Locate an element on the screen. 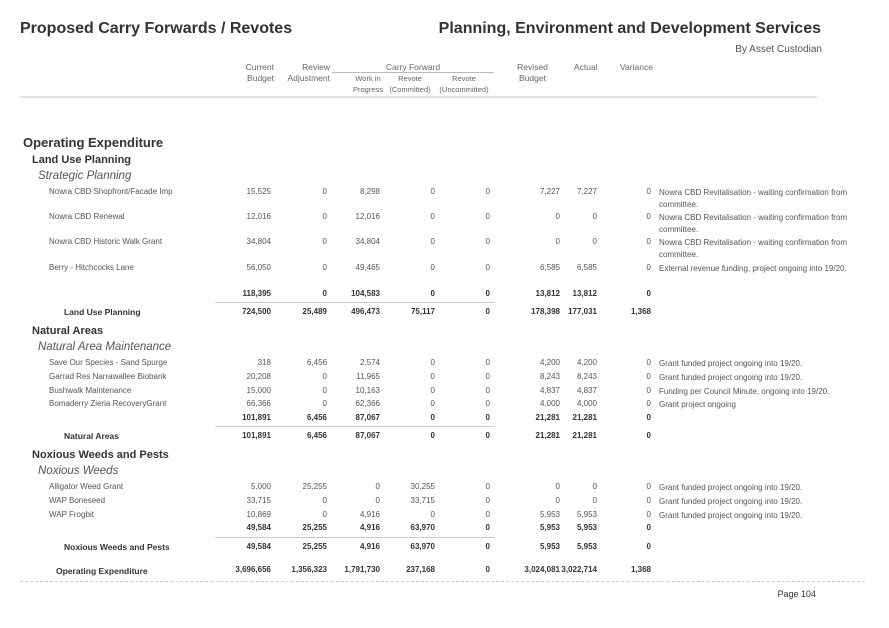  header-line: Review is located at coordinates (316, 67).